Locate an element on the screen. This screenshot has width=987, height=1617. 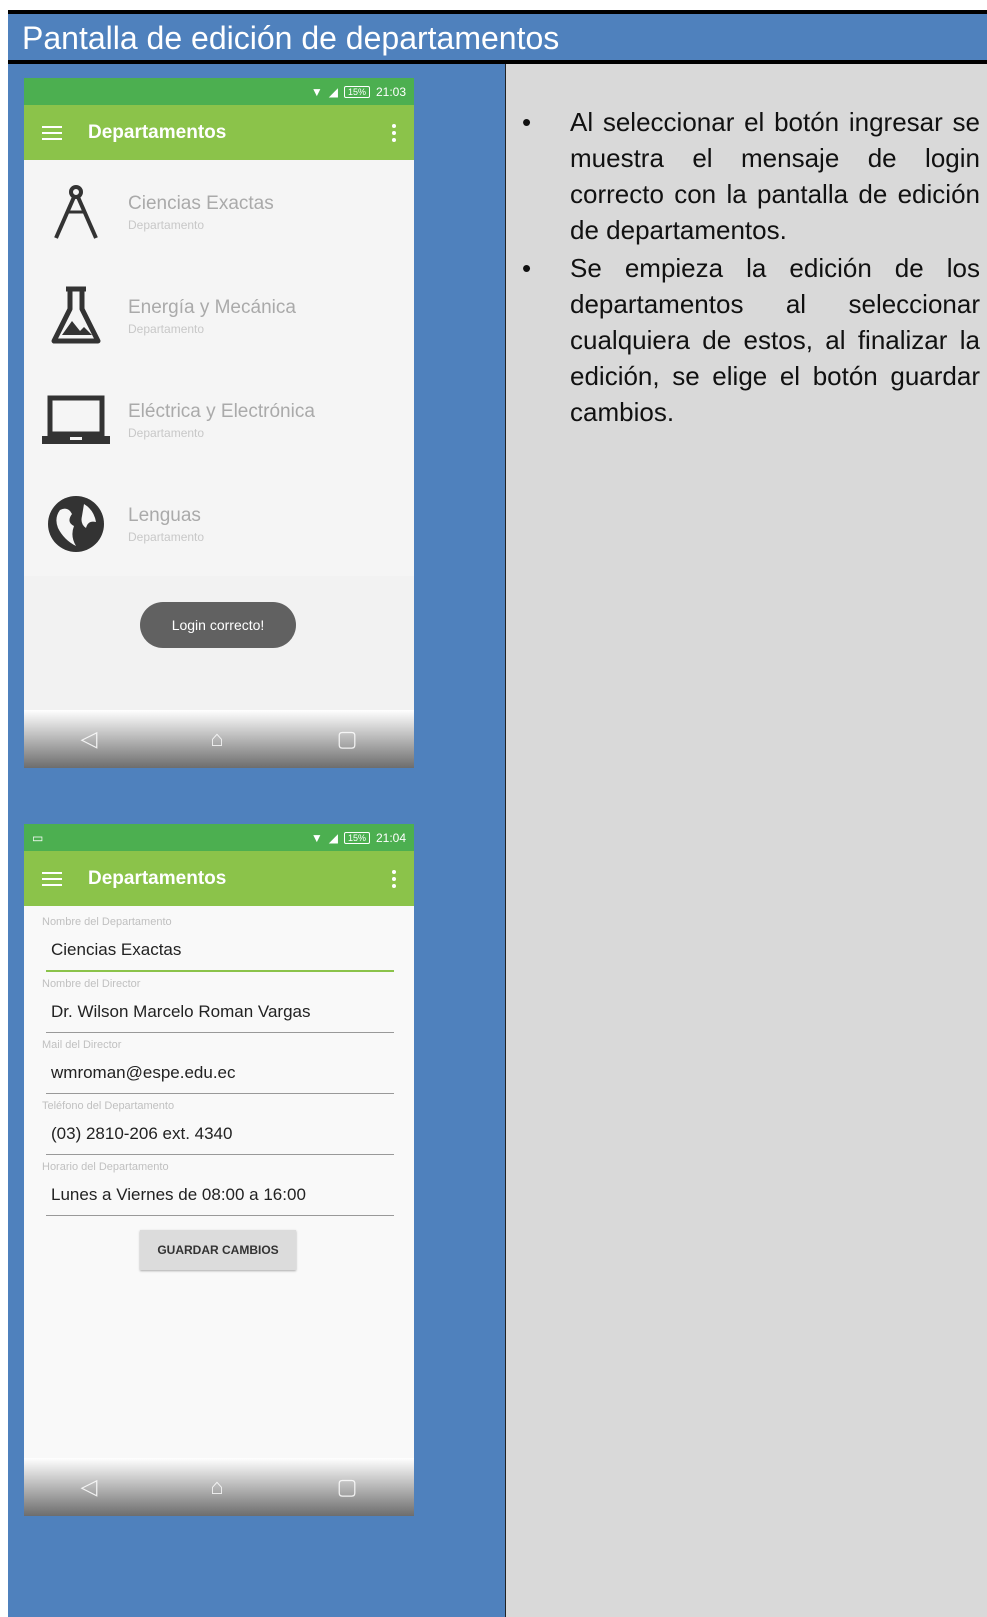
director-mail-input: wmroman@espe.edu.ec is located at coordinates (220, 1072).